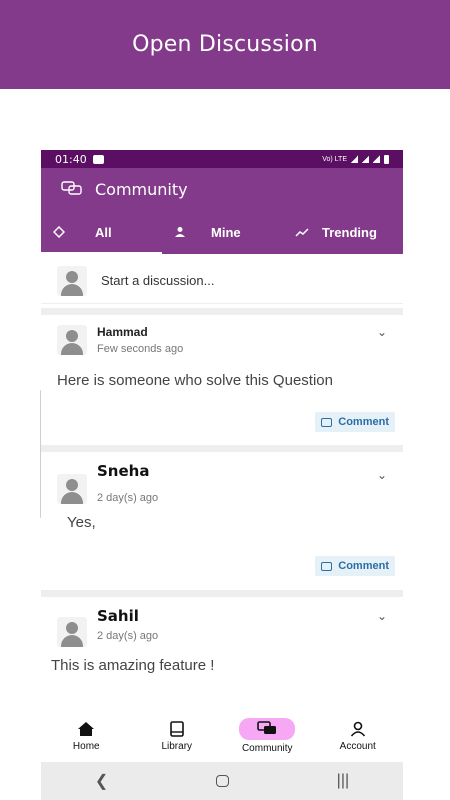 This screenshot has width=450, height=800. I want to click on nav-home-label: Home, so click(86, 746).